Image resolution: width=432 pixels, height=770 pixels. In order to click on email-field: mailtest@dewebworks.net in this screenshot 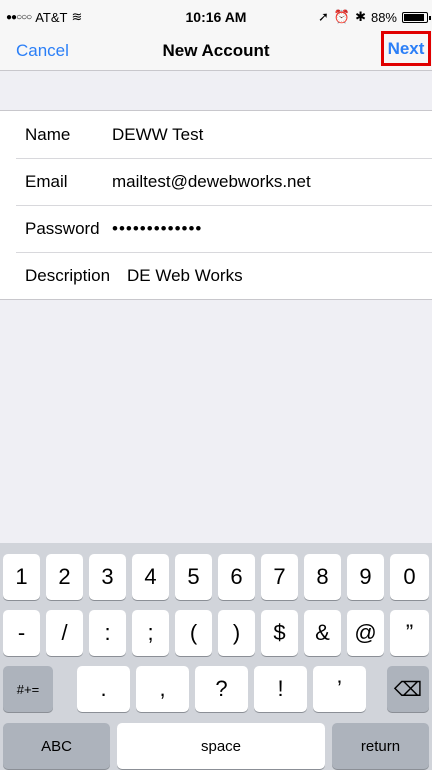, I will do `click(211, 182)`.